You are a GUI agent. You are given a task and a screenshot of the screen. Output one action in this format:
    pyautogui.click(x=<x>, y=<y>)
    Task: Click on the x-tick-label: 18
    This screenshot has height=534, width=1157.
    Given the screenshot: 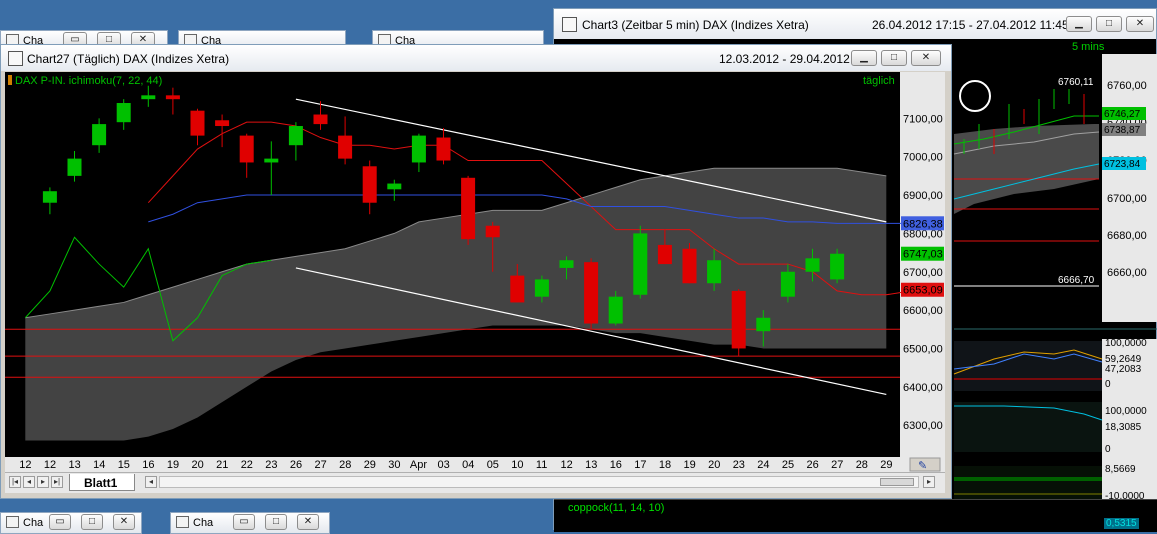 What is the action you would take?
    pyautogui.click(x=665, y=465)
    